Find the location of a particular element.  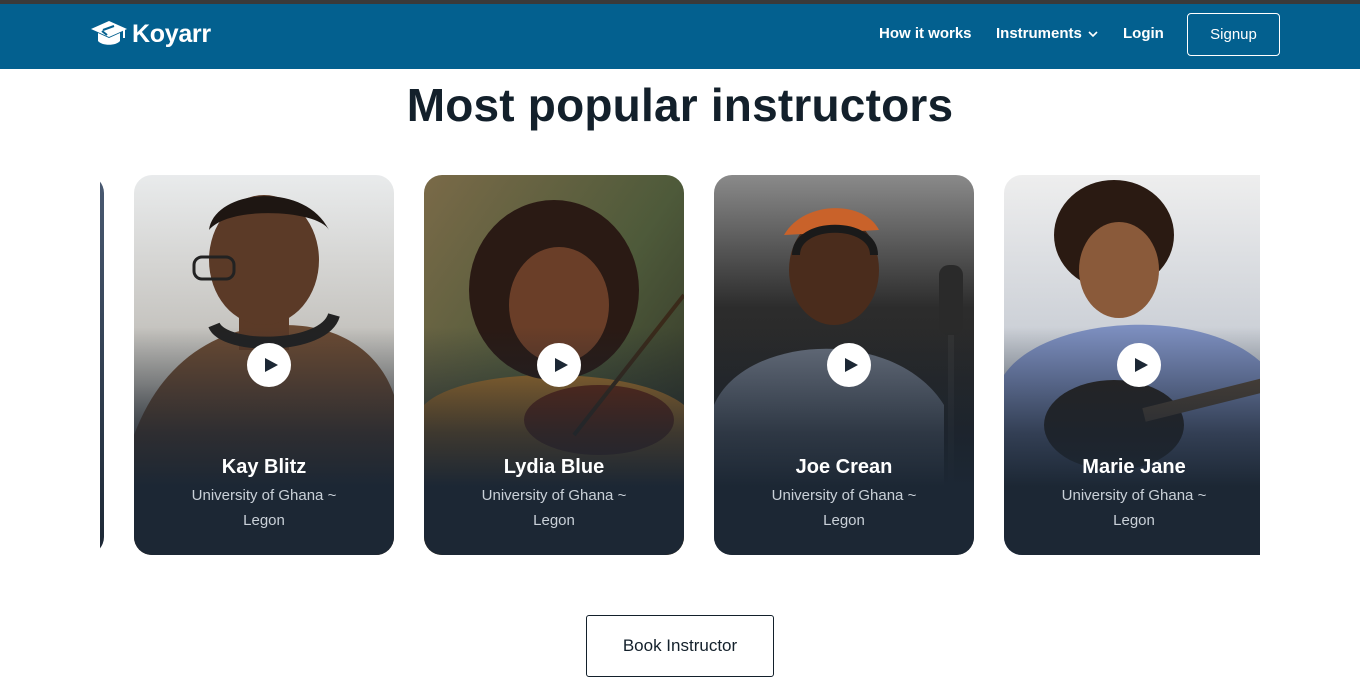

nav-login-link: Login is located at coordinates (1143, 33).